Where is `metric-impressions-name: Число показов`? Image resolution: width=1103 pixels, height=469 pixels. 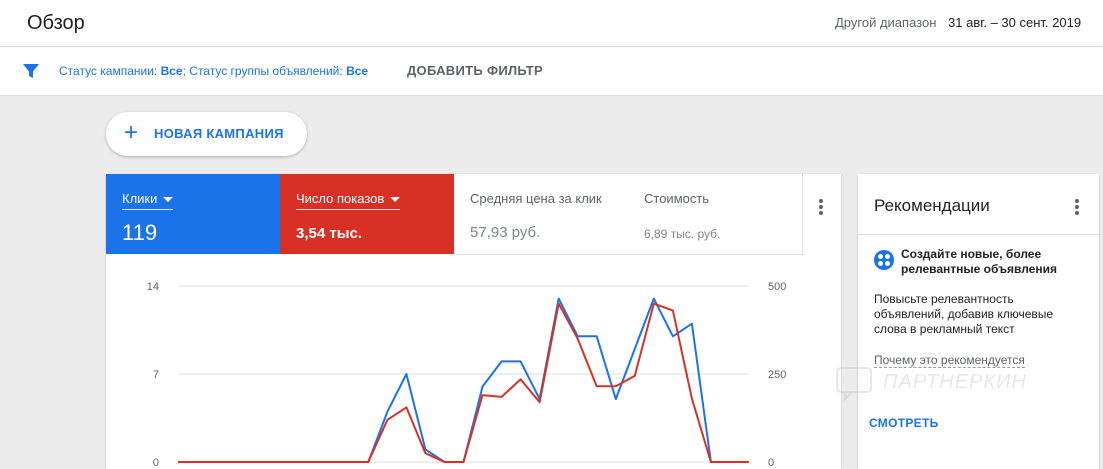
metric-impressions-name: Число показов is located at coordinates (348, 200).